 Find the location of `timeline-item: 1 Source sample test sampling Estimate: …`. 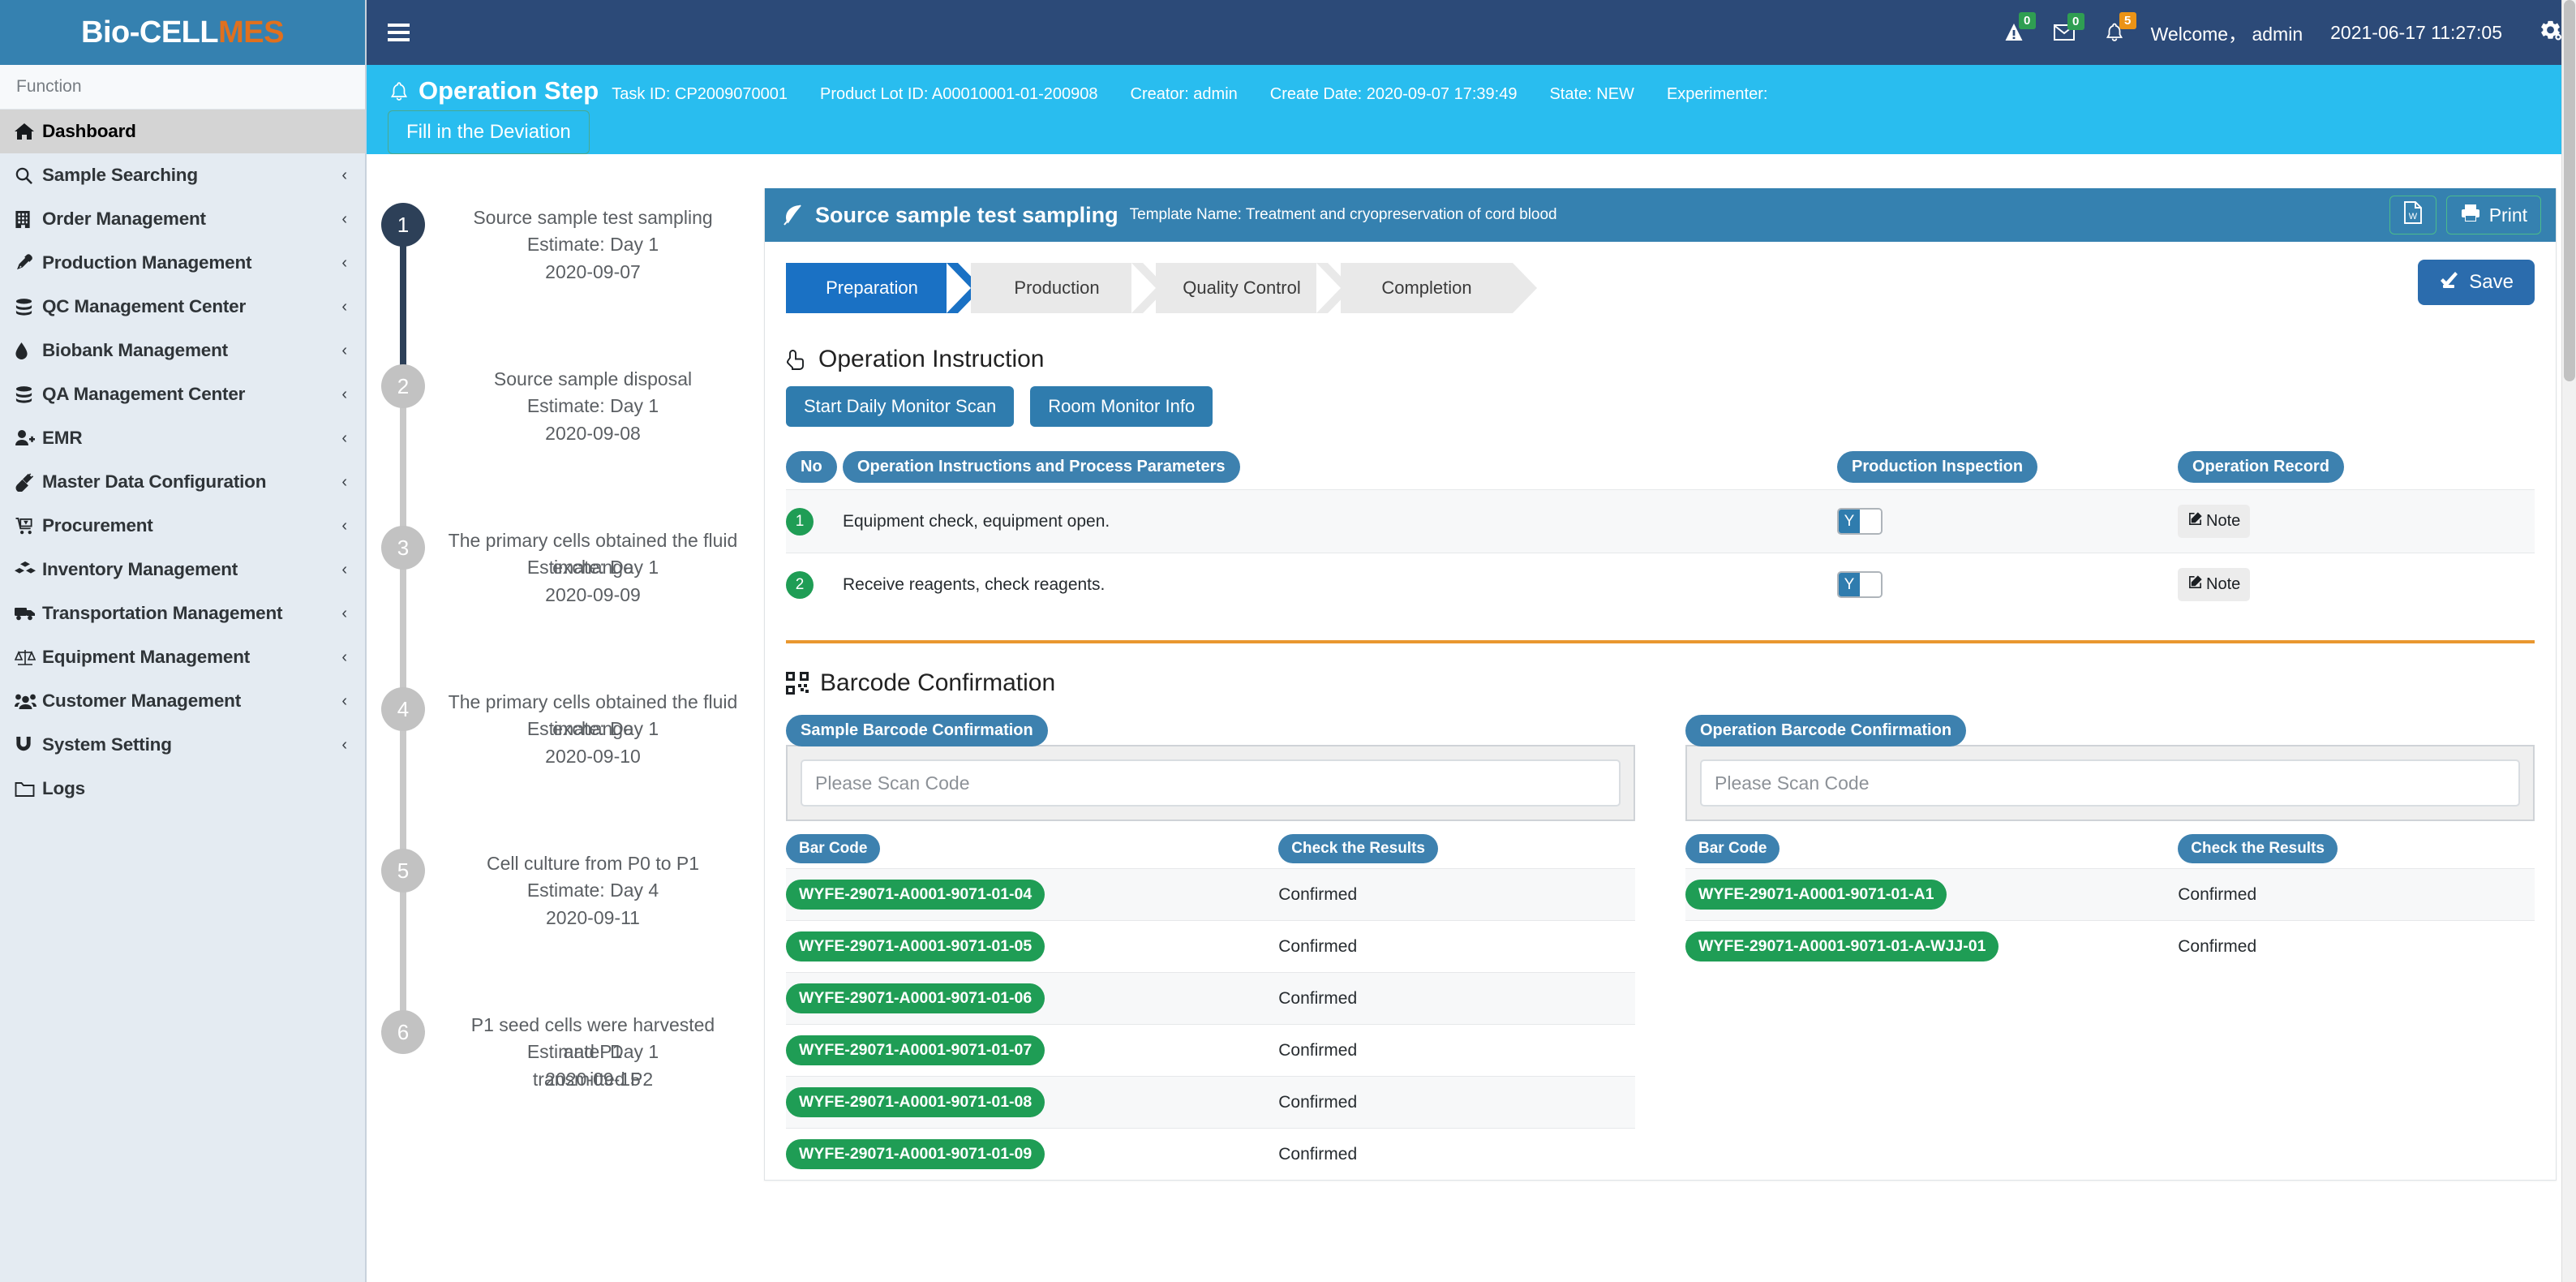

timeline-item: 1 Source sample test sampling Estimate: … is located at coordinates (565, 294).